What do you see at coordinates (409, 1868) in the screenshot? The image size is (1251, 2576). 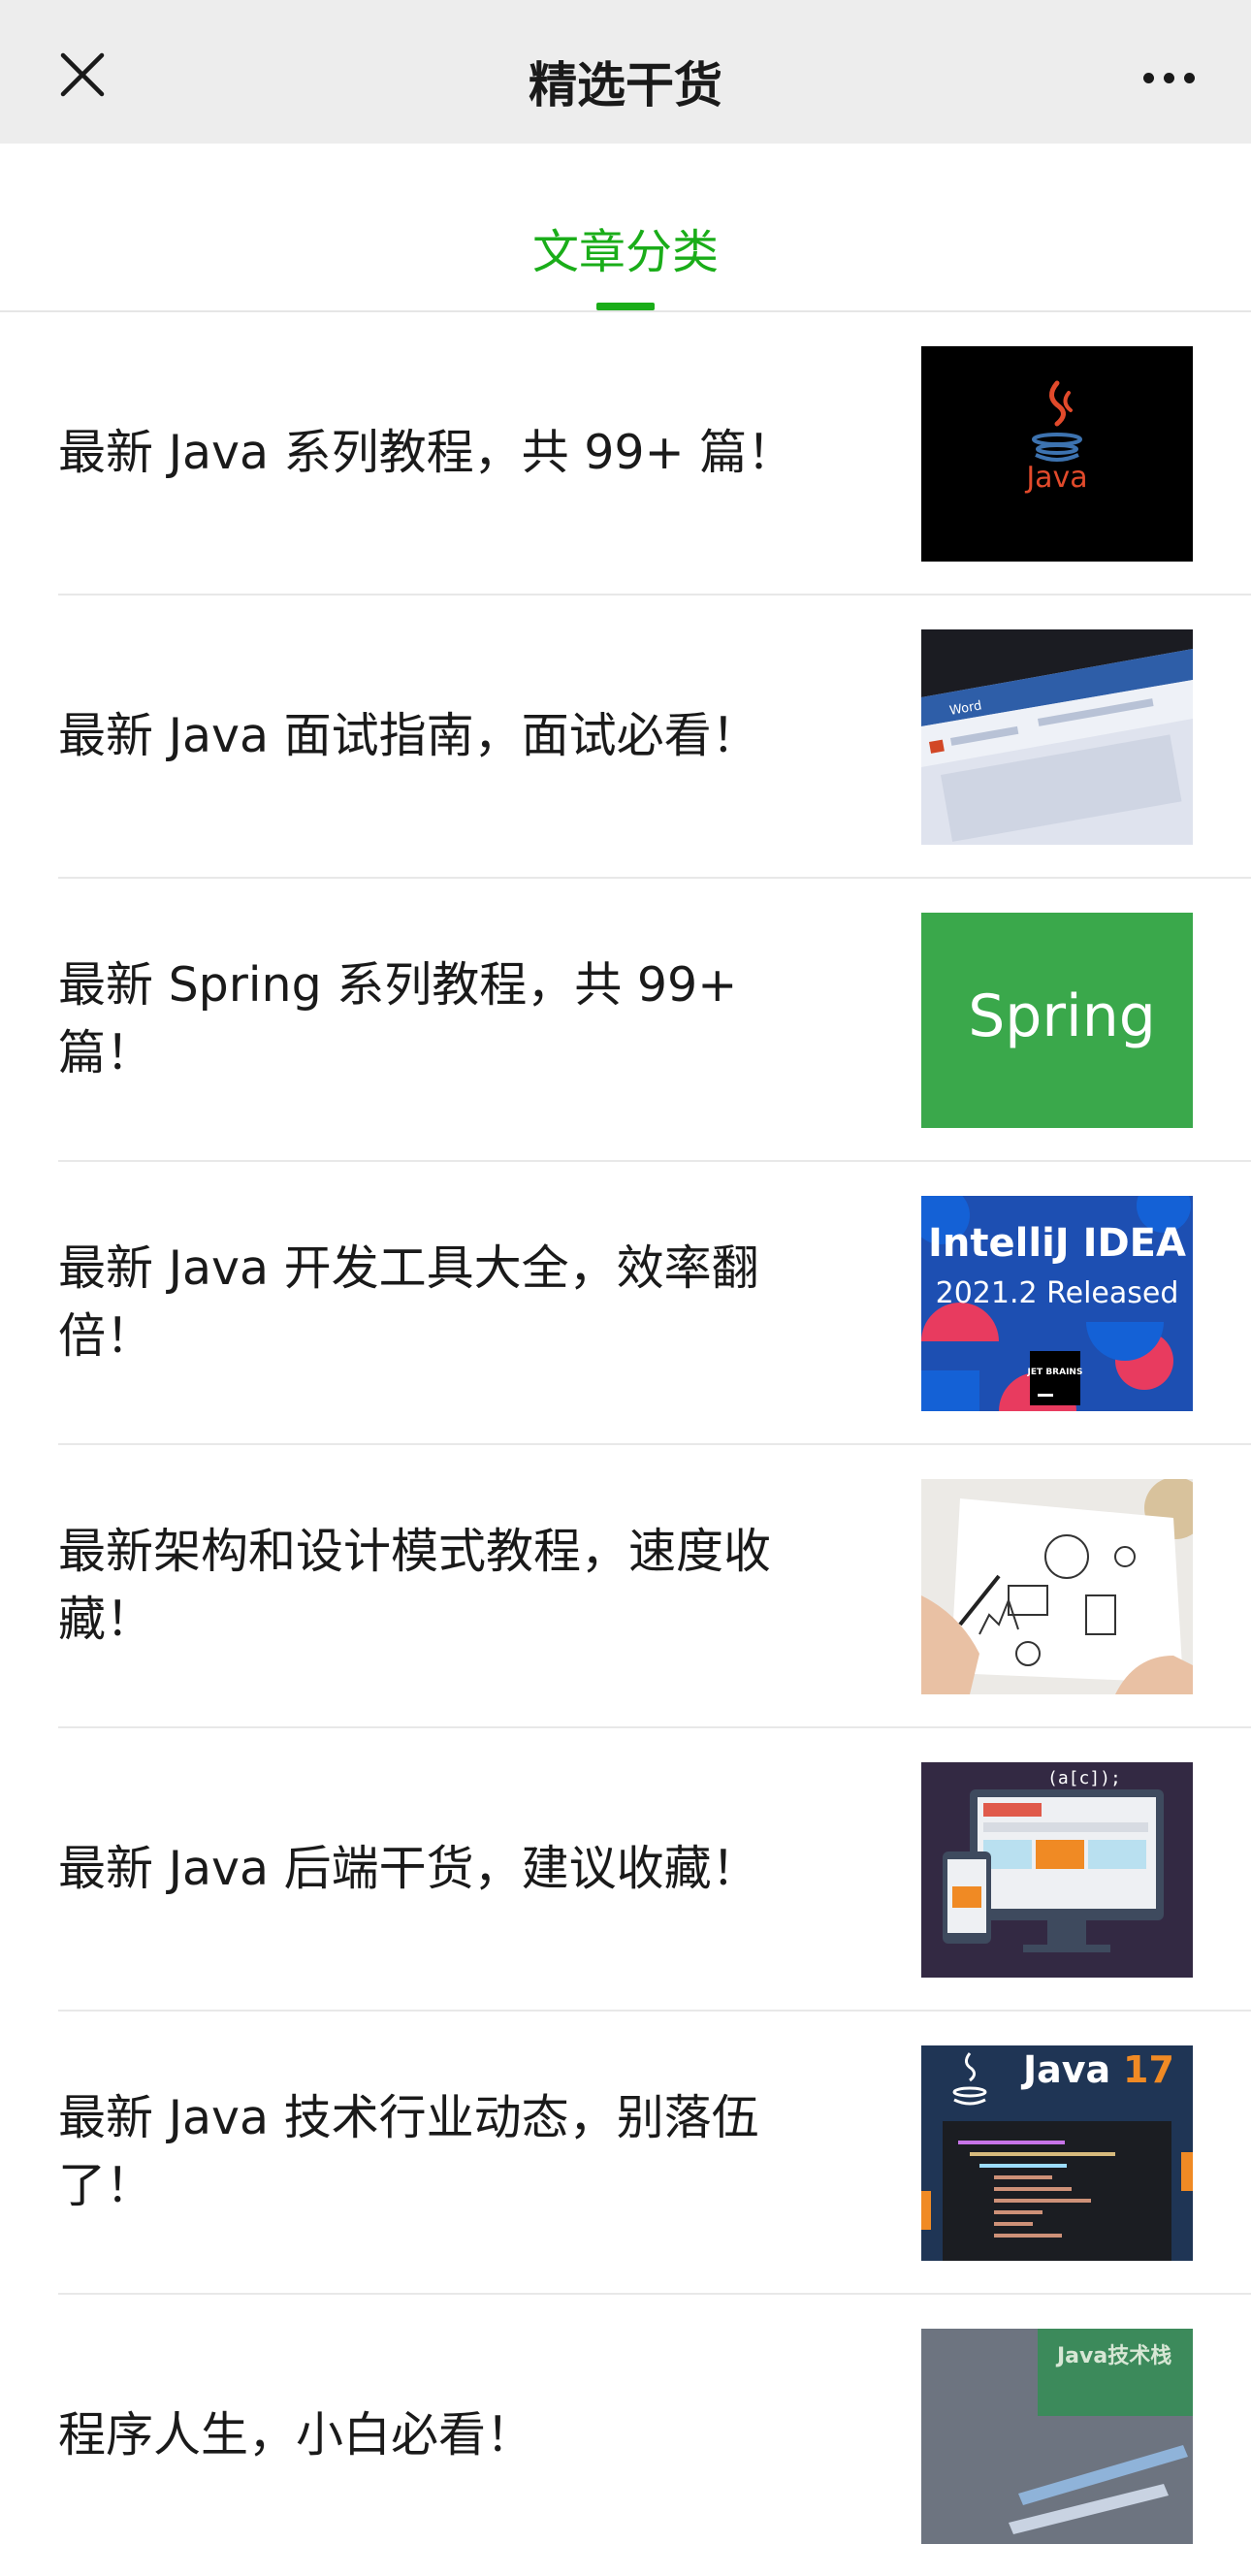 I see `article-title: 最新 Java 后端干货，建议收藏！` at bounding box center [409, 1868].